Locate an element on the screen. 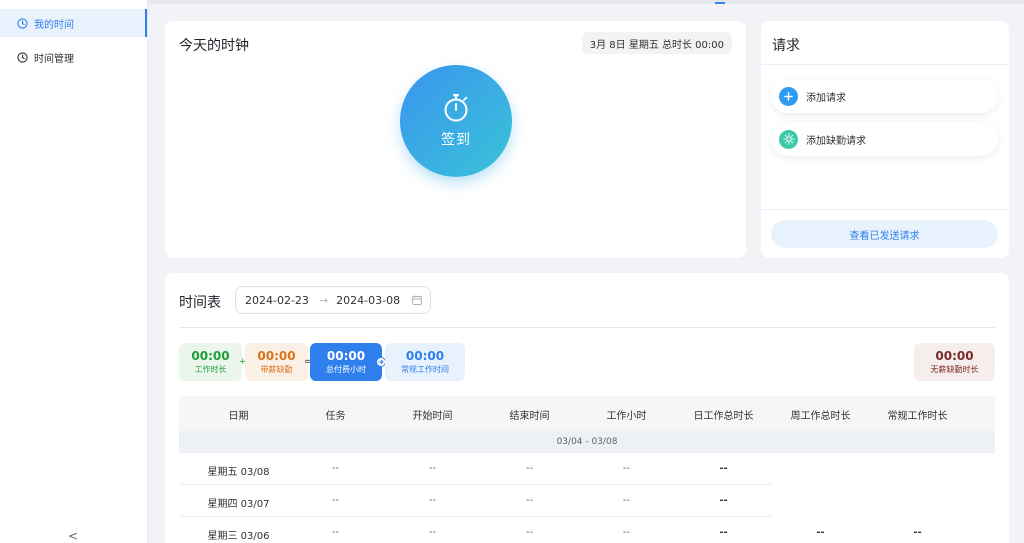 This screenshot has height=543, width=1024. checkin-label: 签到 is located at coordinates (456, 140).